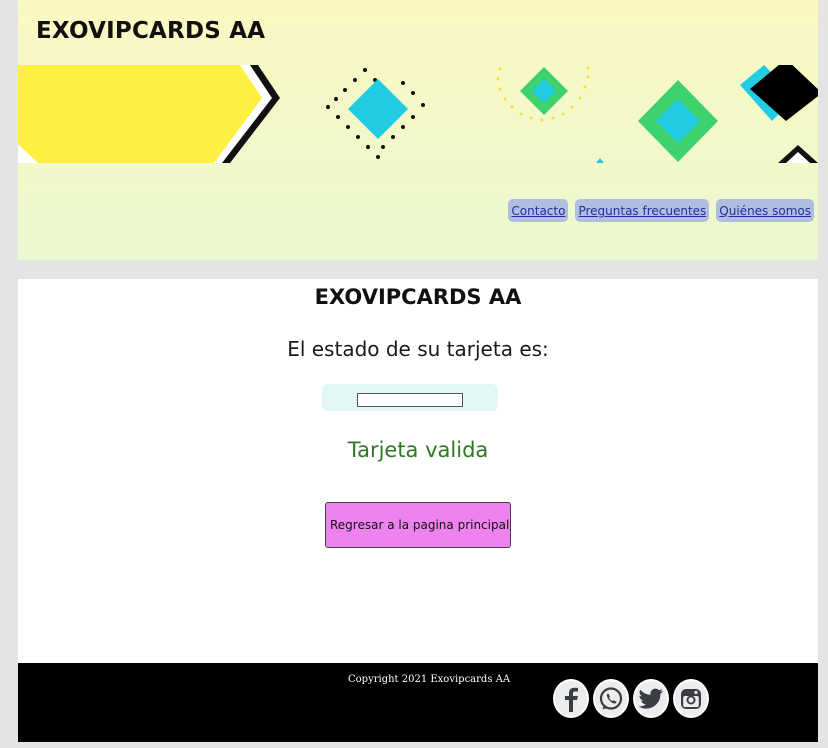 The image size is (828, 748). I want to click on nav-link-quienes-somos: Quiénes somos, so click(765, 210).